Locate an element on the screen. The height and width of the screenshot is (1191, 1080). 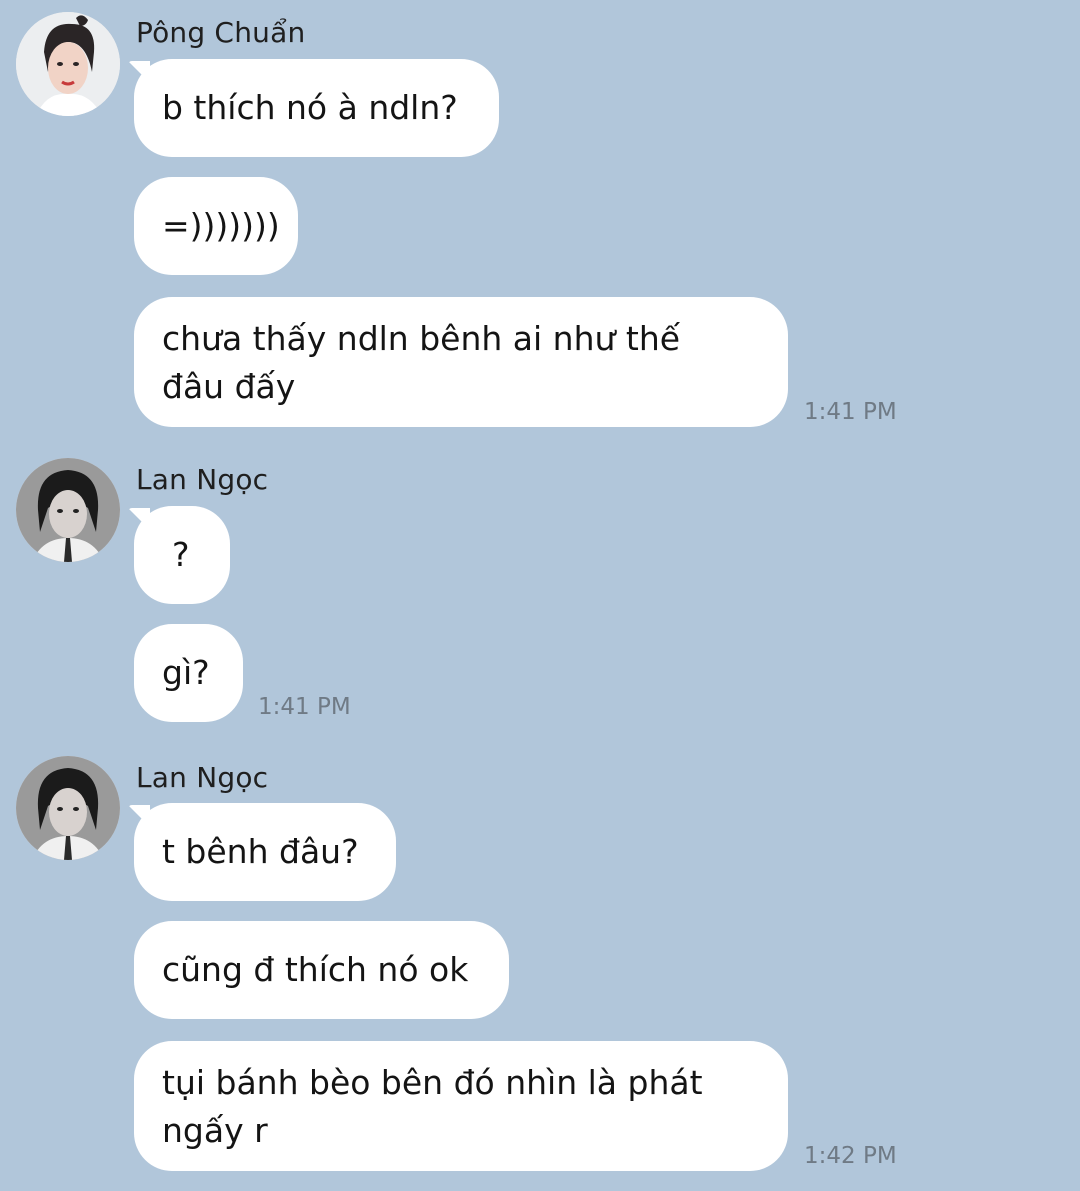
message-bubble: b thích nó à ndln? is located at coordinates (316, 108).